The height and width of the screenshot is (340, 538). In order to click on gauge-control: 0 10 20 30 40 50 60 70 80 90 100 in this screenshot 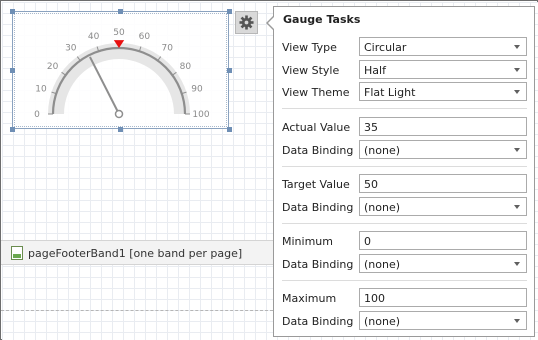, I will do `click(120, 70)`.